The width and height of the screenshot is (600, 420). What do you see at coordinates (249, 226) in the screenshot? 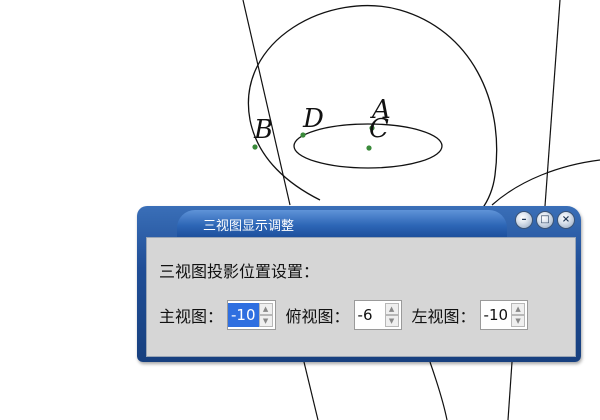
I see `dialog-title: 三视图显示调整` at bounding box center [249, 226].